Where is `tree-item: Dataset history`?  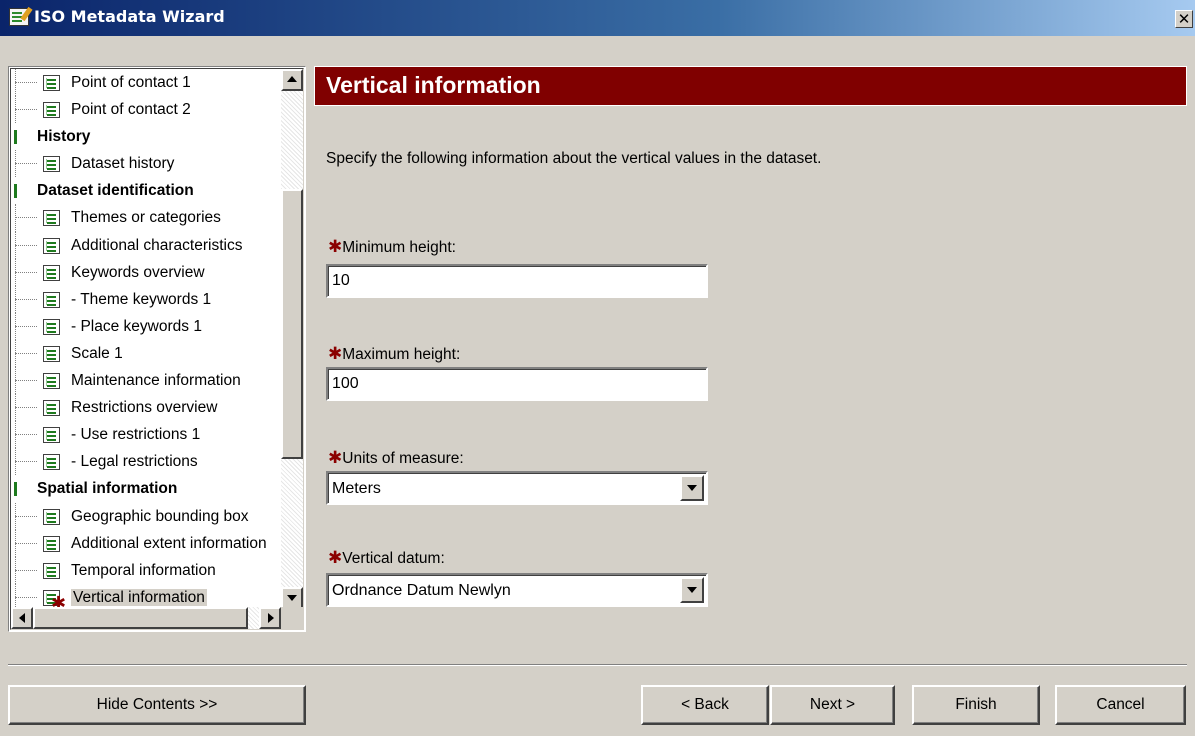
tree-item: Dataset history is located at coordinates (146, 164).